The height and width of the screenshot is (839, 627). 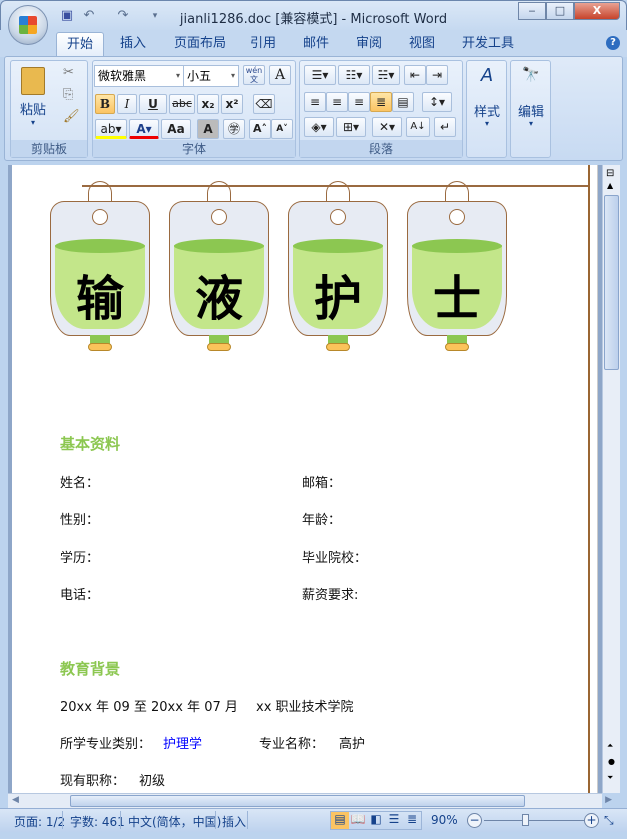 I want to click on banner-char: 护, so click(x=337, y=299).